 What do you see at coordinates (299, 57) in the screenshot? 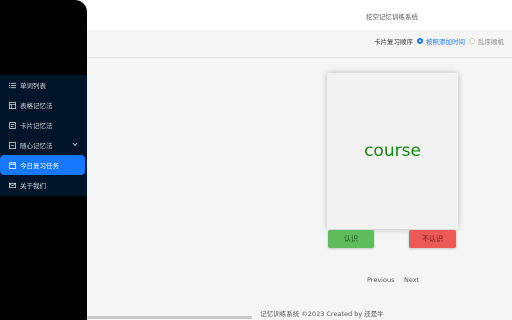
I see `divider` at bounding box center [299, 57].